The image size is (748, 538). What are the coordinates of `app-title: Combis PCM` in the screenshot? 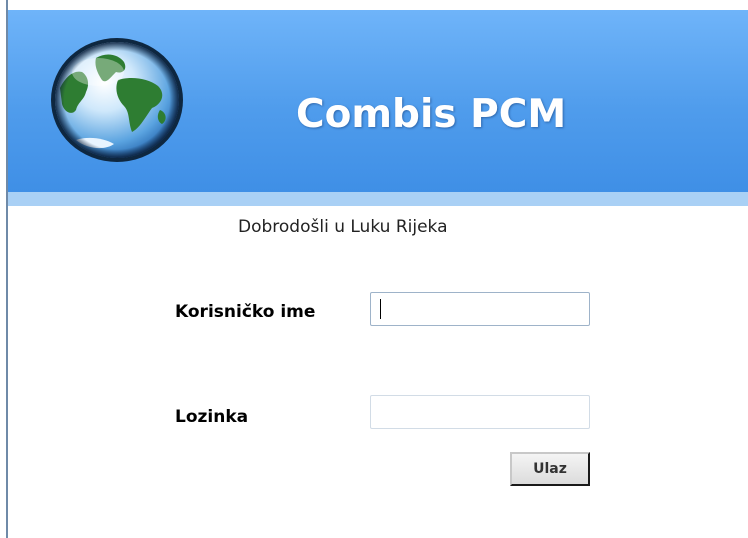 It's located at (431, 114).